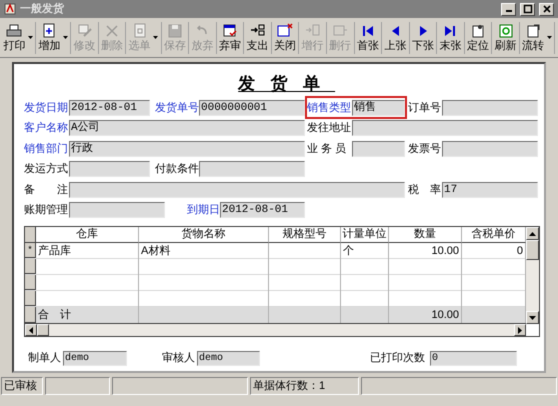  I want to click on document-icon, so click(140, 31).